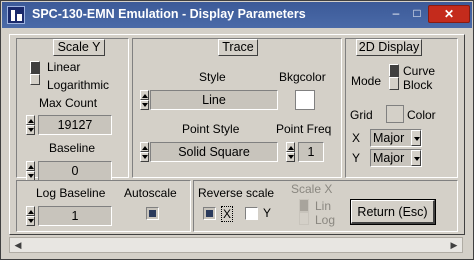  Describe the element at coordinates (16, 15) in the screenshot. I see `app-icon` at that location.